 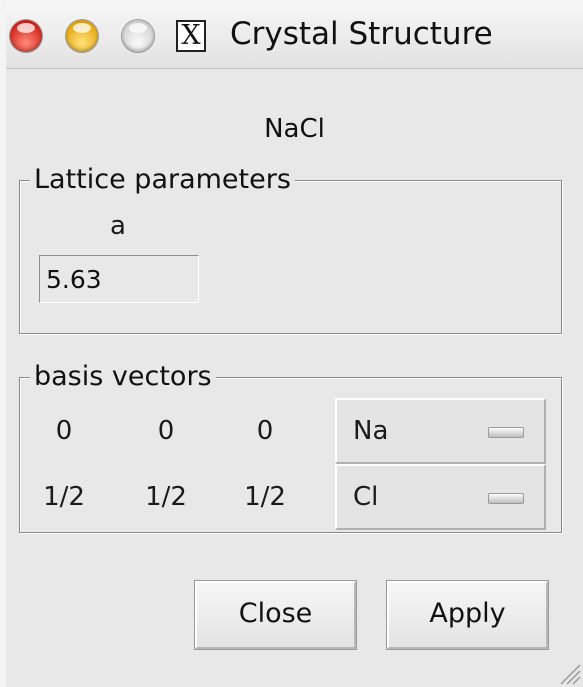 What do you see at coordinates (371, 431) in the screenshot?
I see `basis-row-1-element: Na` at bounding box center [371, 431].